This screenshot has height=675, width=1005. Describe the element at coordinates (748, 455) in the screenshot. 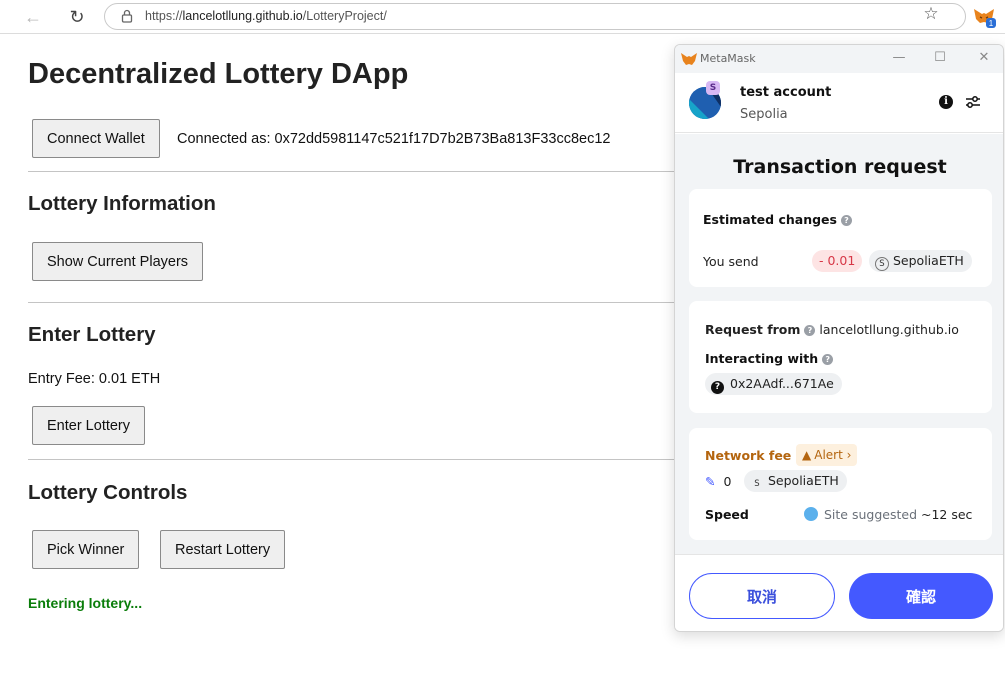

I see `network-fee-label: Network fee` at that location.